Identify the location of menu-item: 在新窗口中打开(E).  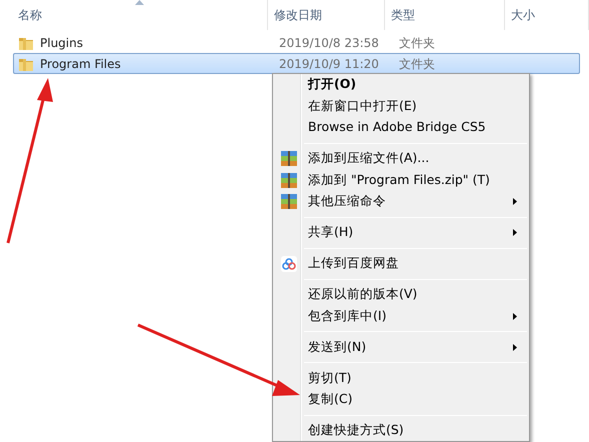
(401, 106).